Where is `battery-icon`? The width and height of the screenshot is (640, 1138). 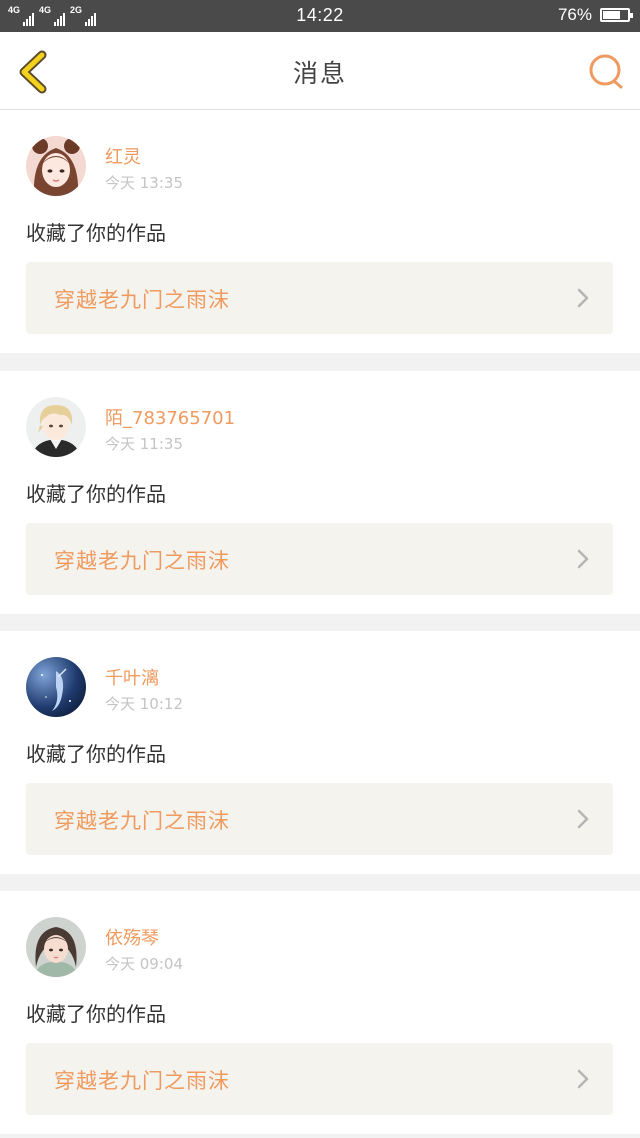
battery-icon is located at coordinates (616, 15).